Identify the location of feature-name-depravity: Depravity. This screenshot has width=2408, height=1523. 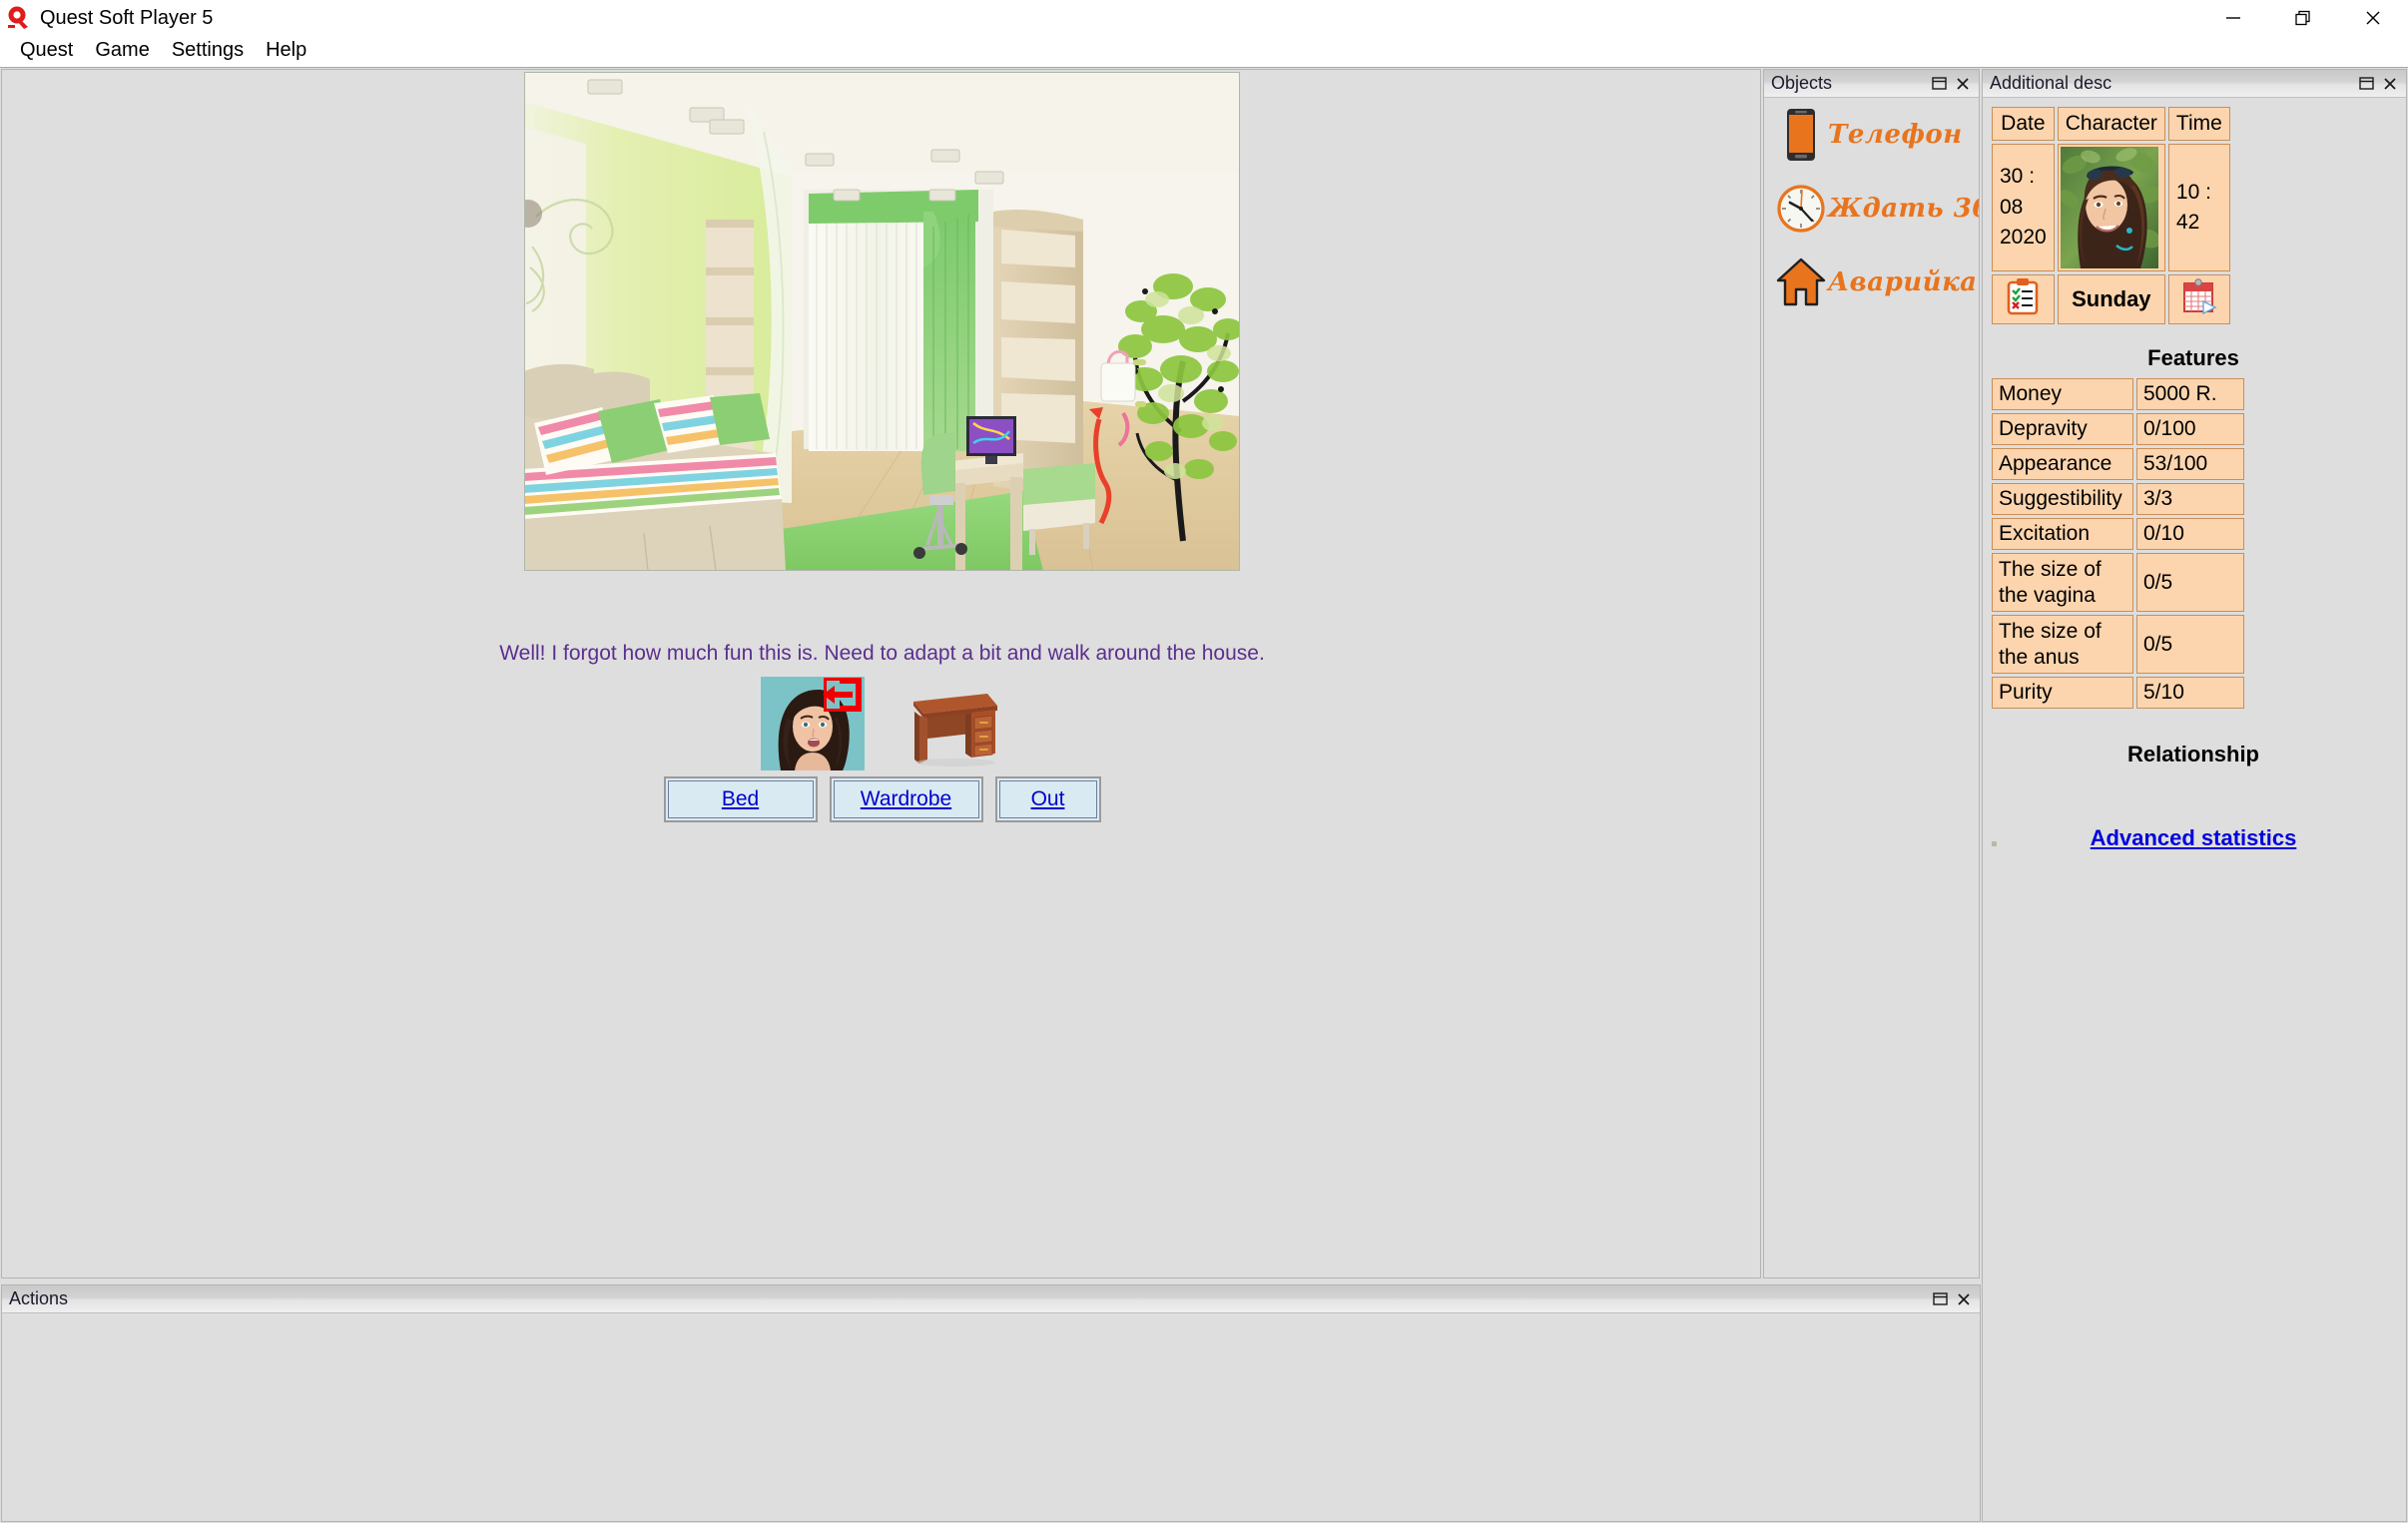
(2062, 429).